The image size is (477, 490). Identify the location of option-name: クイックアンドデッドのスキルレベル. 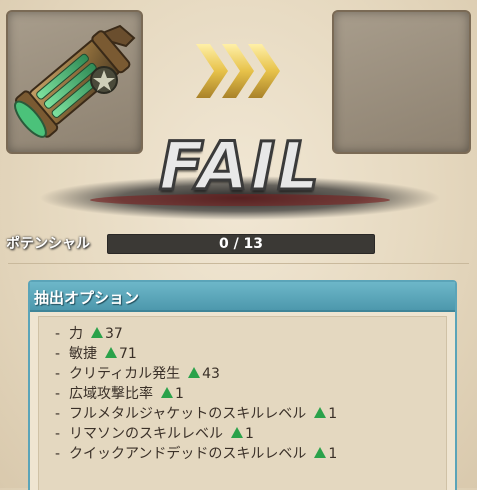
(187, 454).